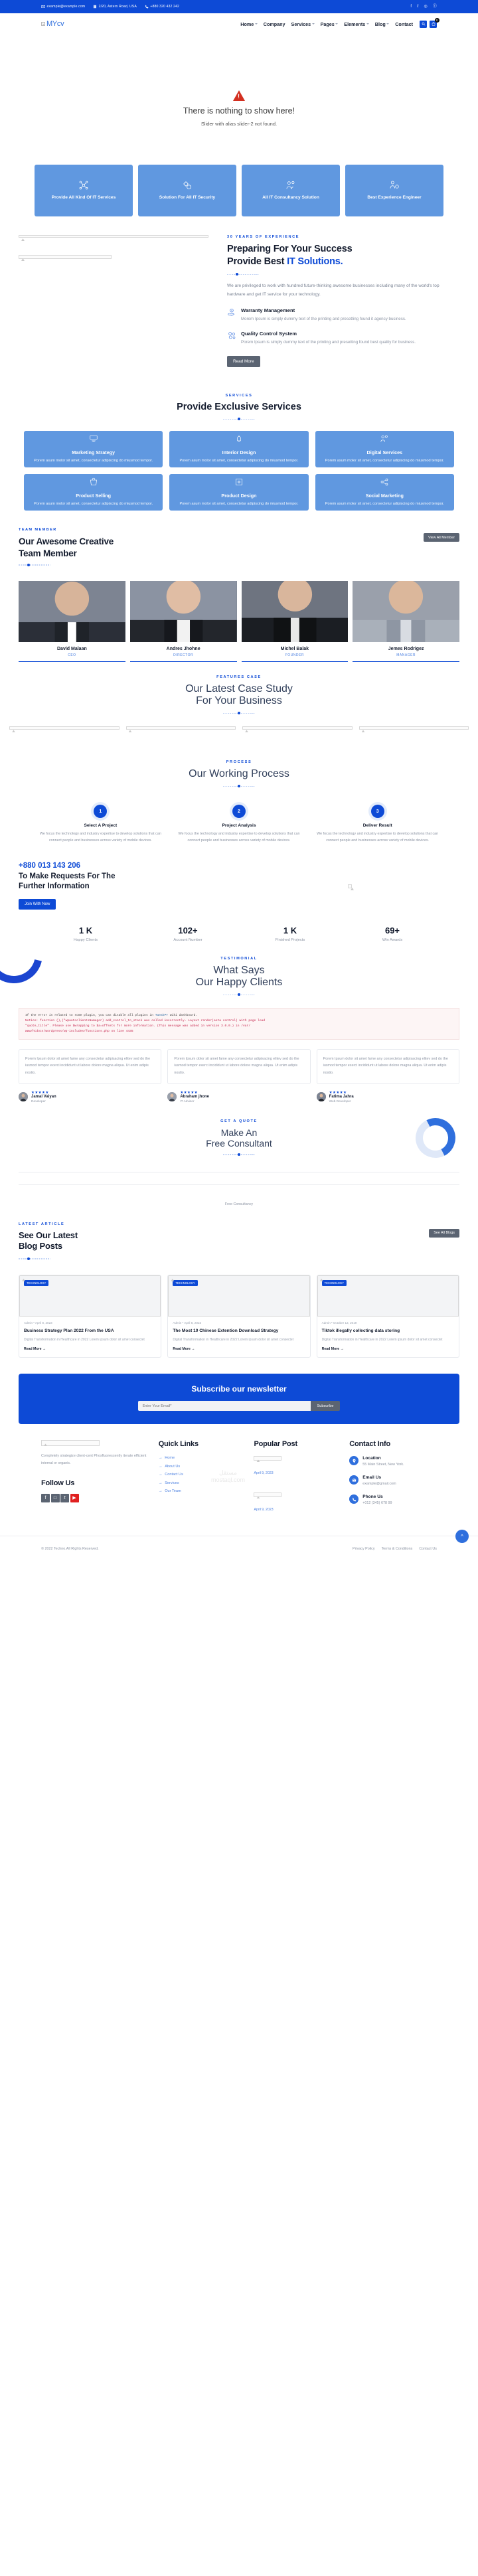 Image resolution: width=478 pixels, height=2576 pixels. Describe the element at coordinates (74, 1497) in the screenshot. I see `youtube-icon: ▶` at that location.